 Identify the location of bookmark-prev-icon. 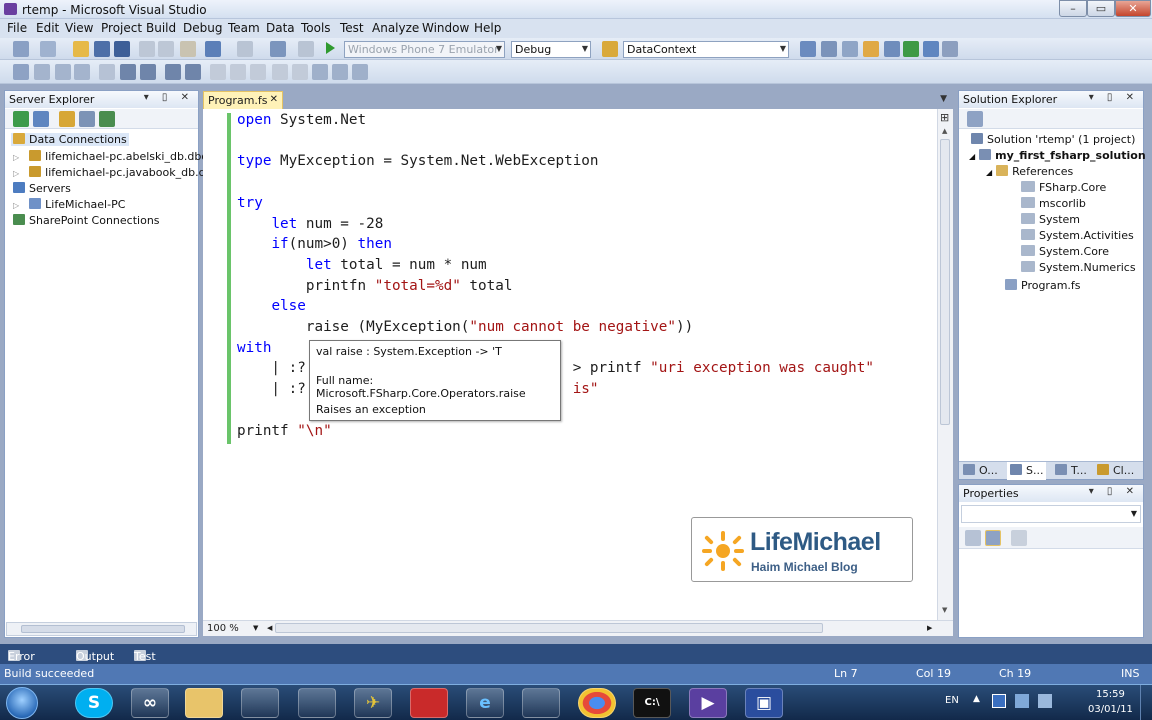
(238, 72).